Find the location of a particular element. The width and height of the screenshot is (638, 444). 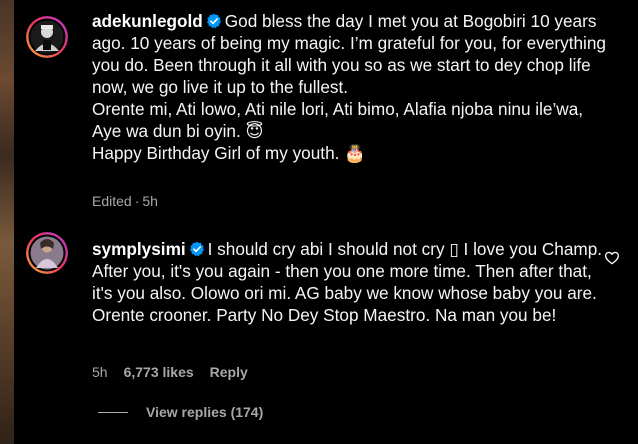

comment-meta-adekunlegold: Edited · 5h is located at coordinates (125, 201).